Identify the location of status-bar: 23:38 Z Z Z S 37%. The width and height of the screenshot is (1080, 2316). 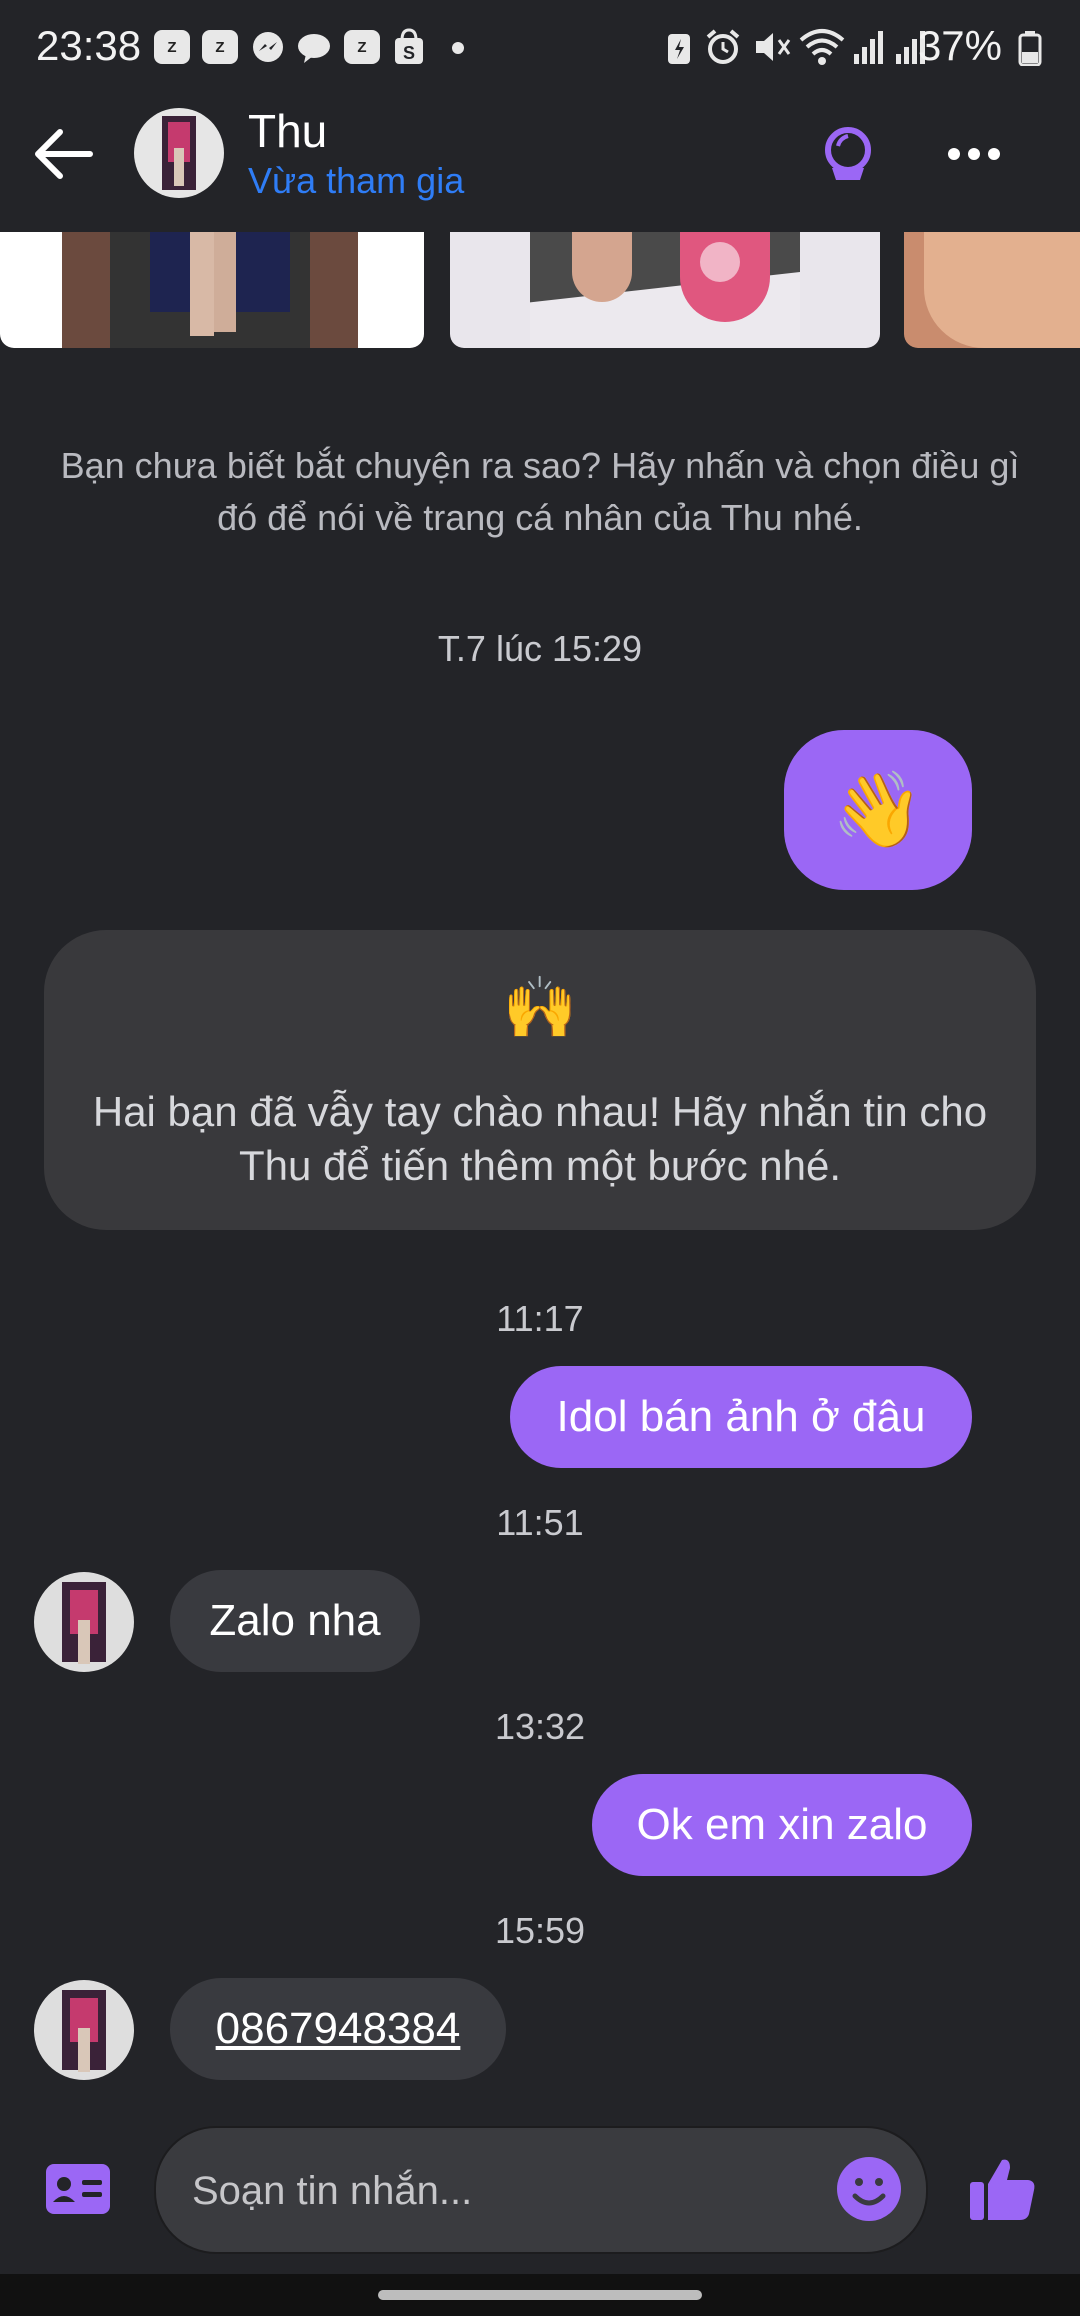
(540, 48).